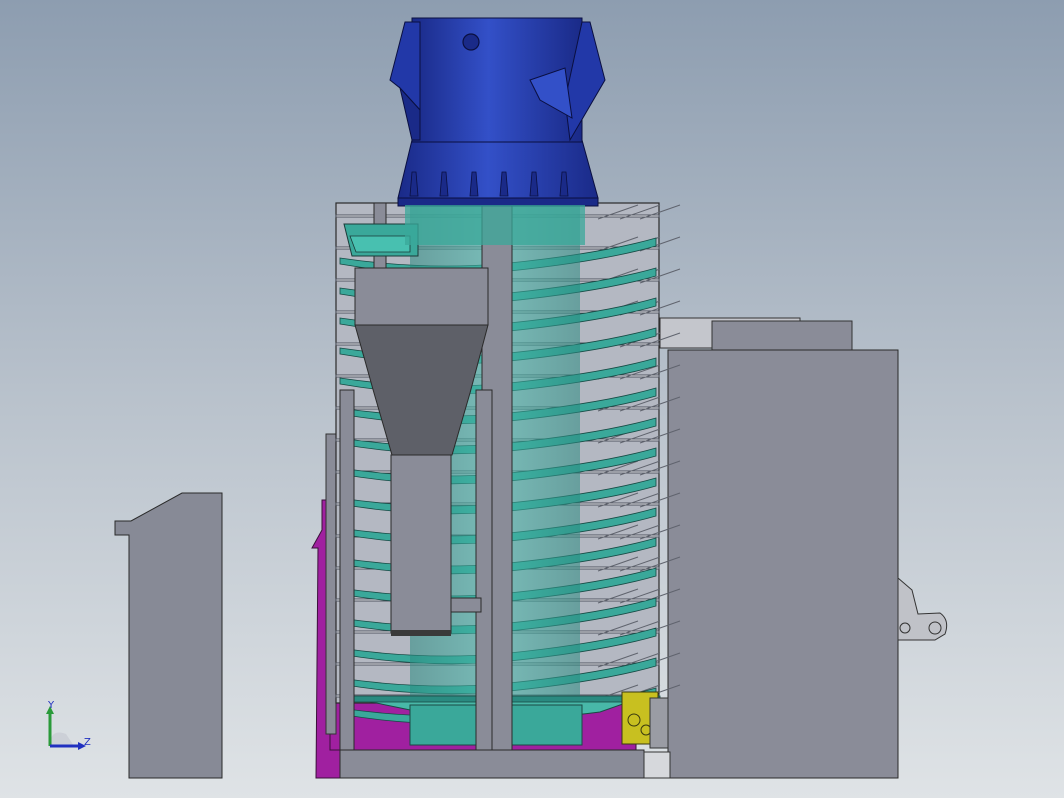 The width and height of the screenshot is (1064, 798). What do you see at coordinates (87, 742) in the screenshot?
I see `z-axis-label: Z` at bounding box center [87, 742].